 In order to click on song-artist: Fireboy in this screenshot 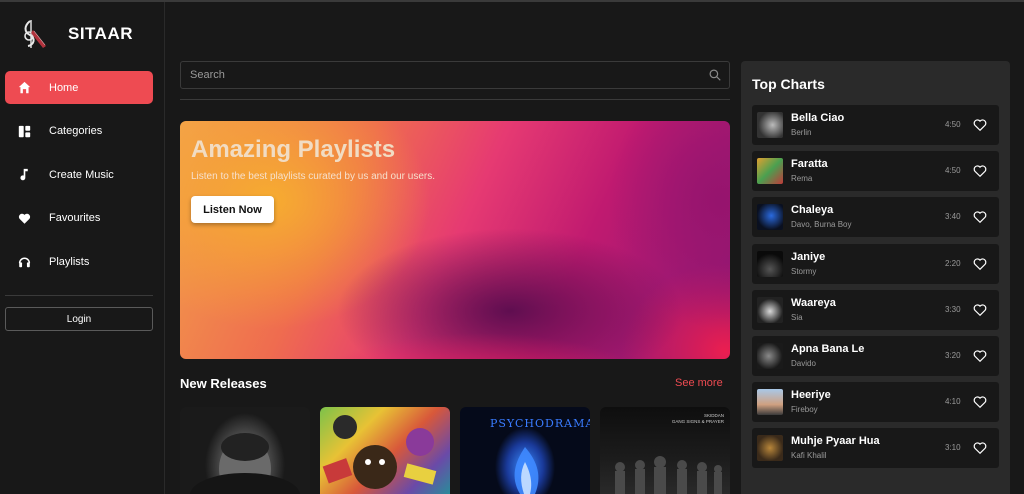, I will do `click(804, 410)`.